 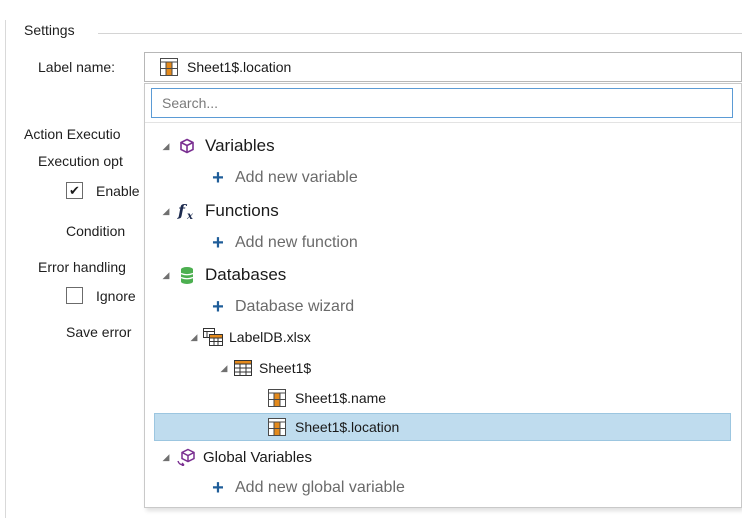 What do you see at coordinates (296, 177) in the screenshot?
I see `add-new-variable-label: Add new variable` at bounding box center [296, 177].